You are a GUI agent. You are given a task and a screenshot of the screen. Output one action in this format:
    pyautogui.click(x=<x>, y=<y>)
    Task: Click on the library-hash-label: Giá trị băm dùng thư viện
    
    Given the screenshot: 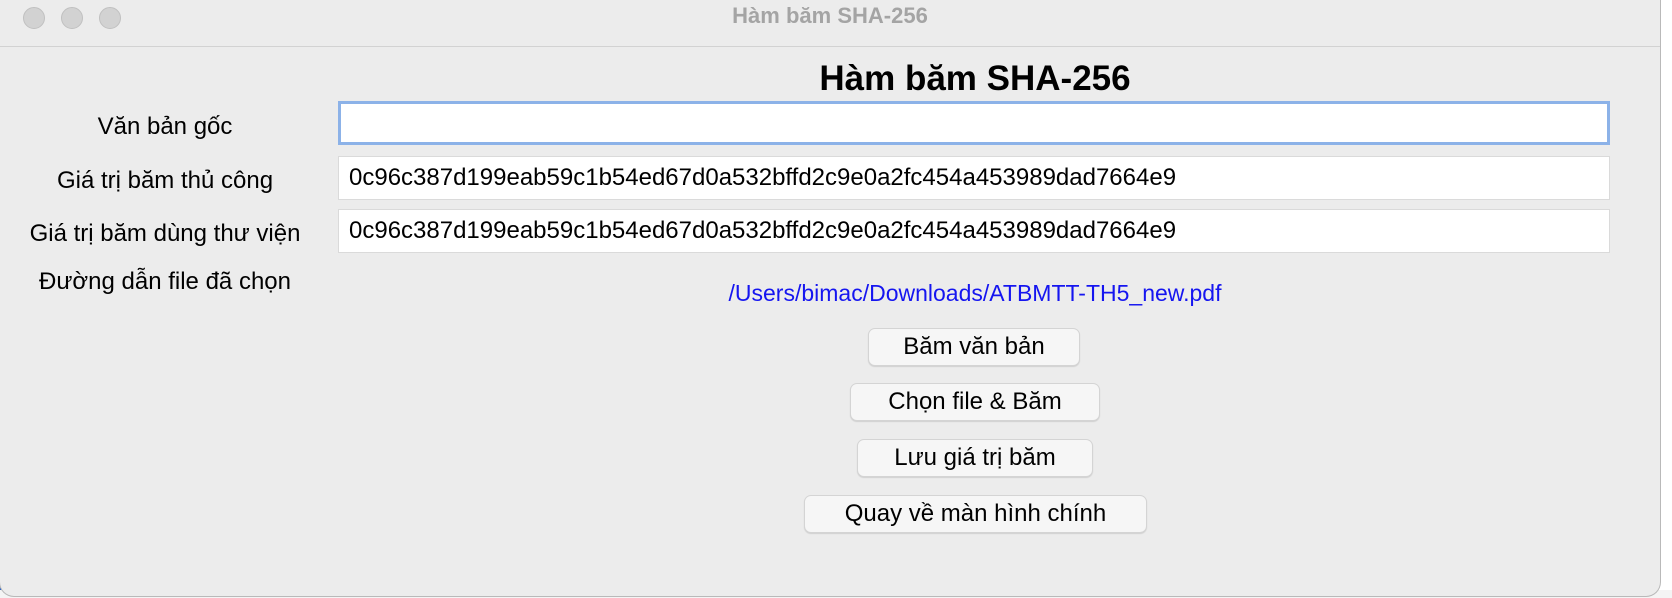 What is the action you would take?
    pyautogui.click(x=165, y=233)
    